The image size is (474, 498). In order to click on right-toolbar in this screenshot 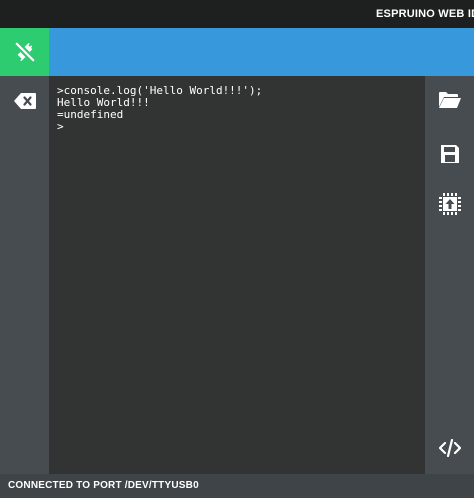, I will do `click(449, 275)`.